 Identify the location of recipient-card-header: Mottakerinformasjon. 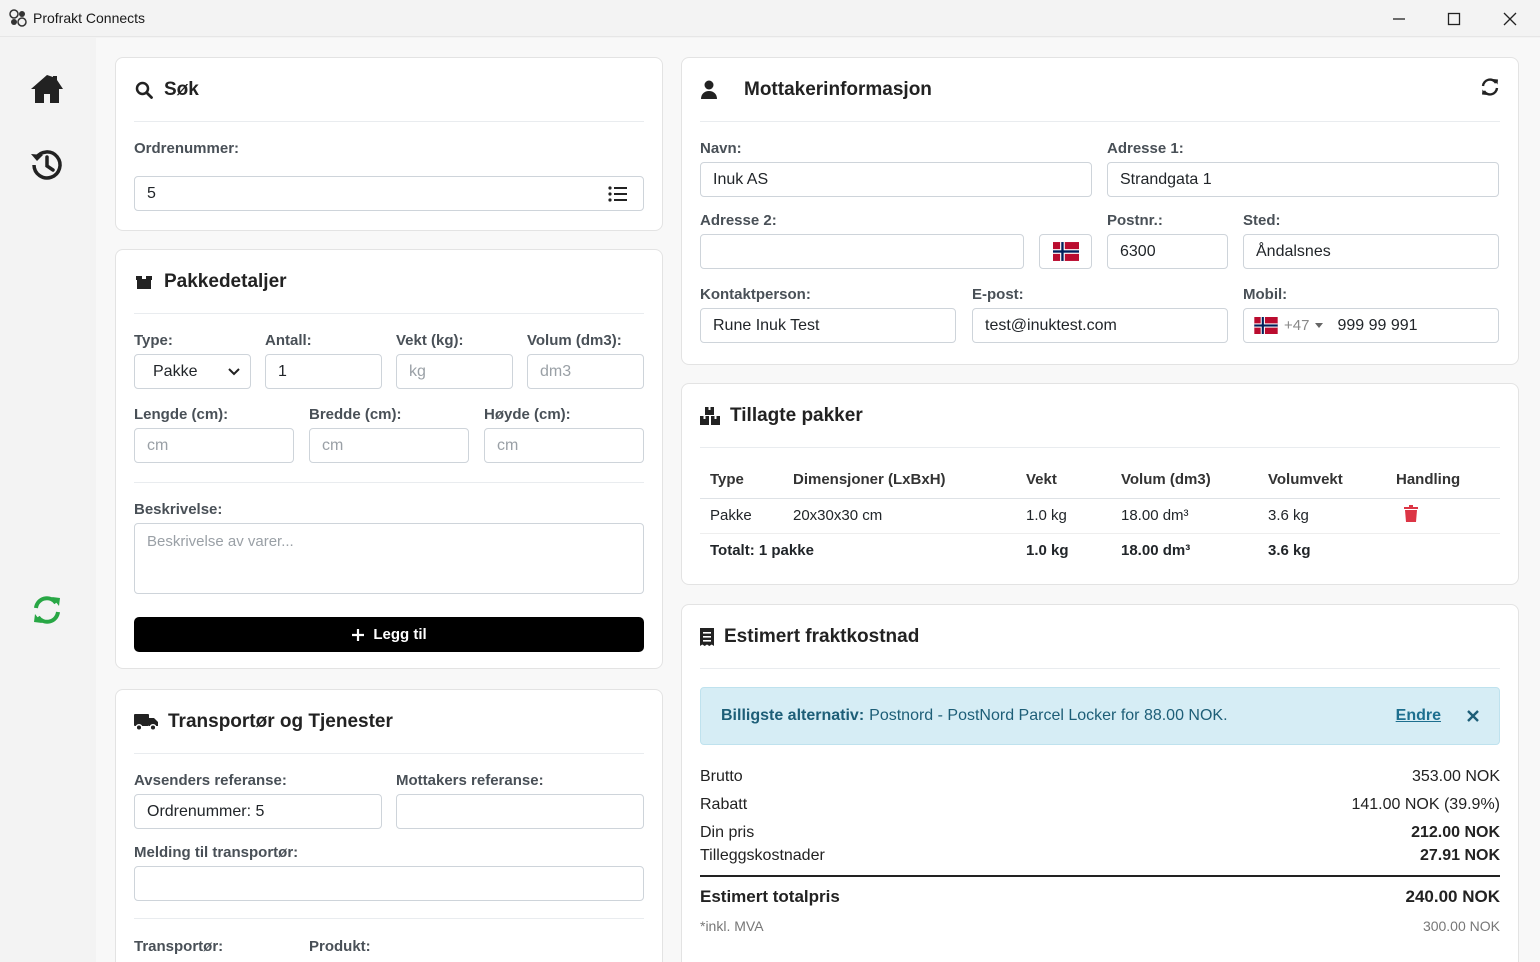
(1100, 90).